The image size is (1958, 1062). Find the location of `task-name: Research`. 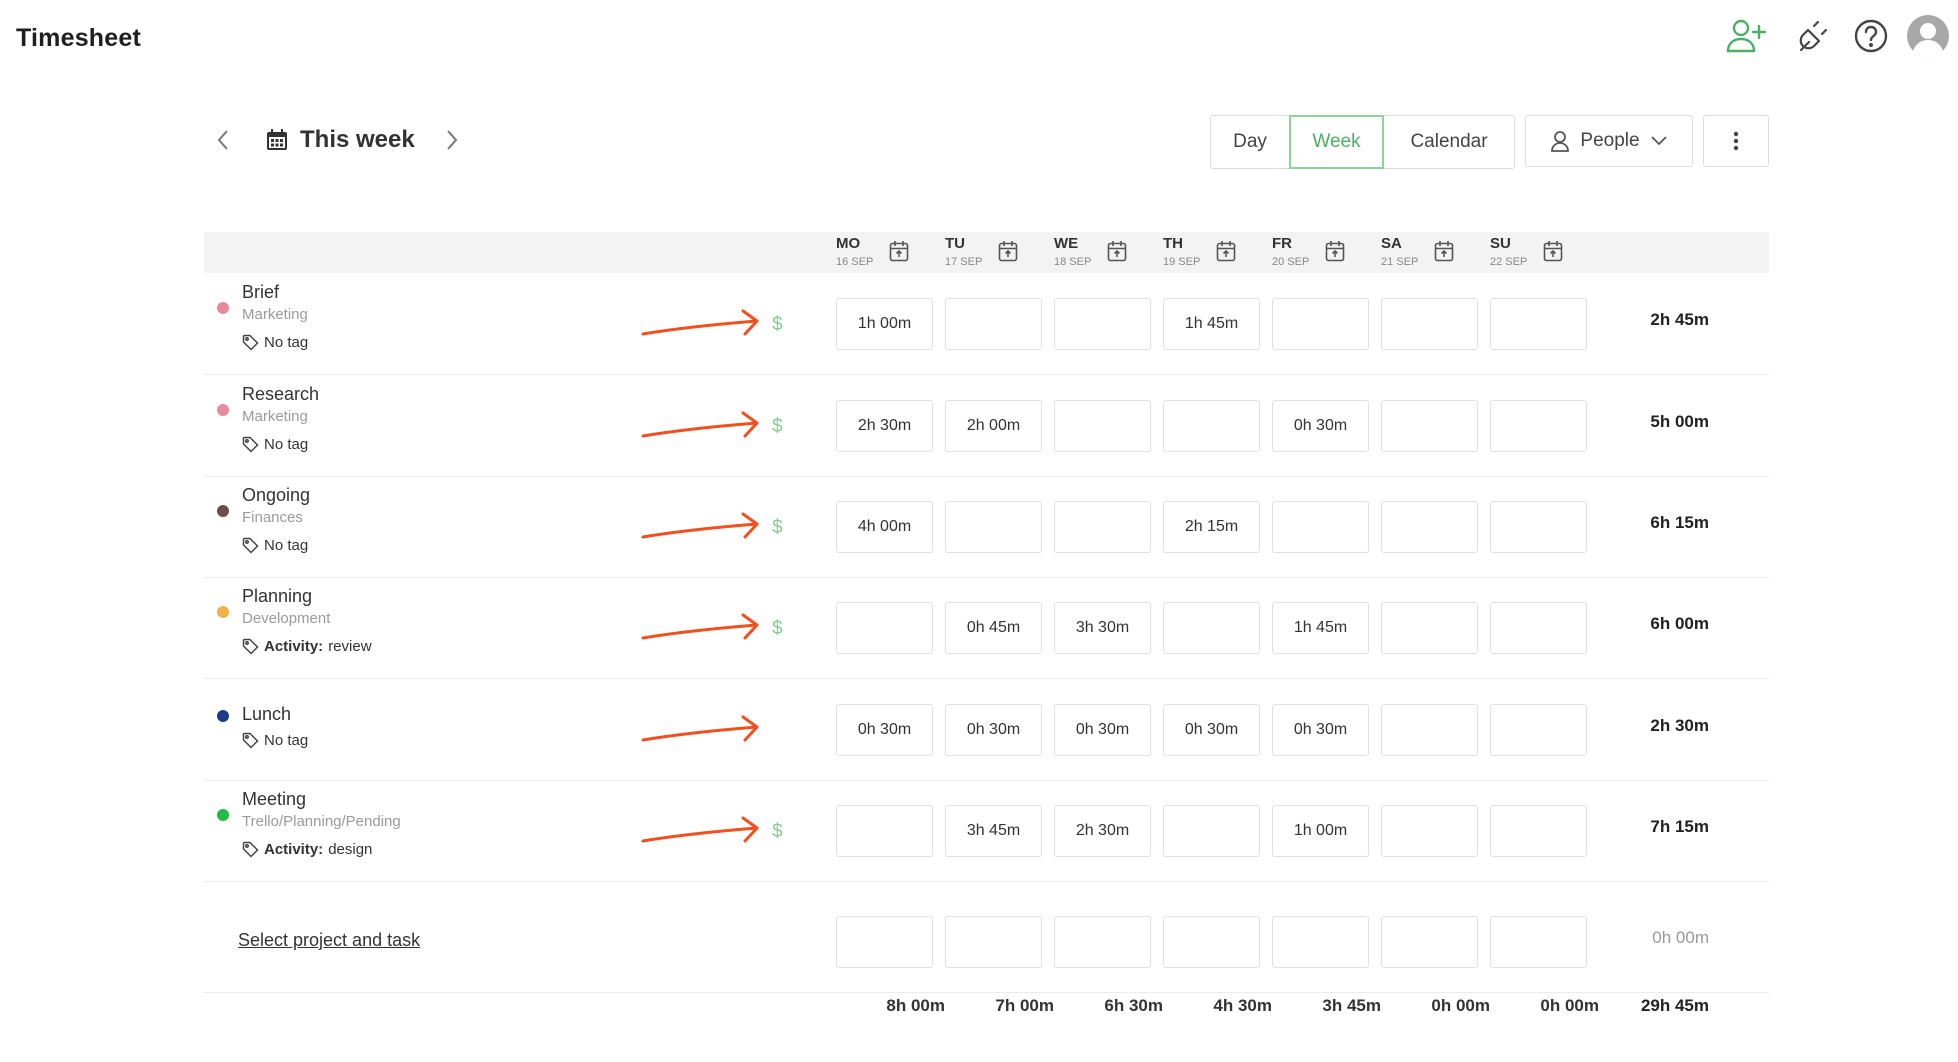

task-name: Research is located at coordinates (280, 394).